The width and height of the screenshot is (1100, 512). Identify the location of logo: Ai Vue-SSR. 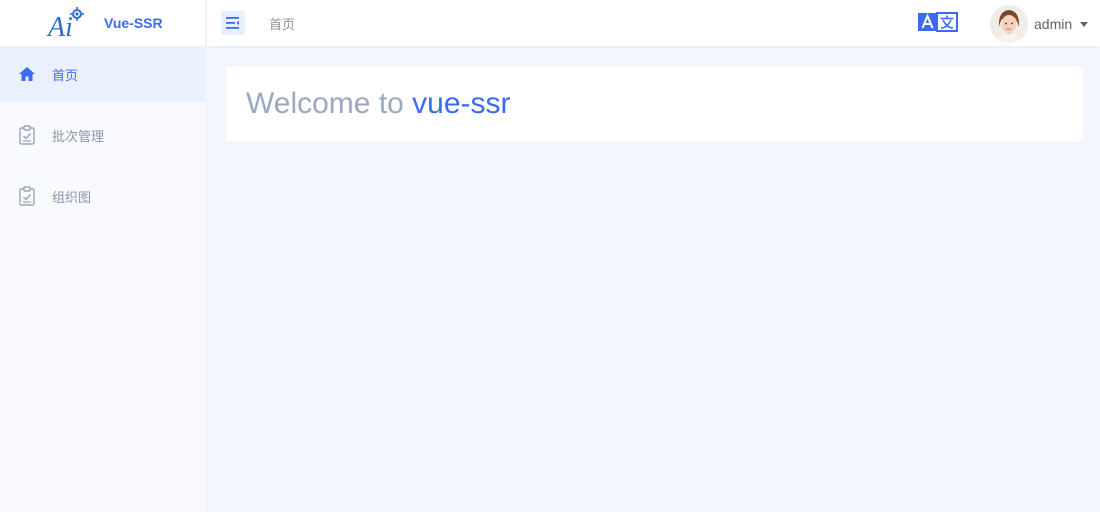
(102, 23).